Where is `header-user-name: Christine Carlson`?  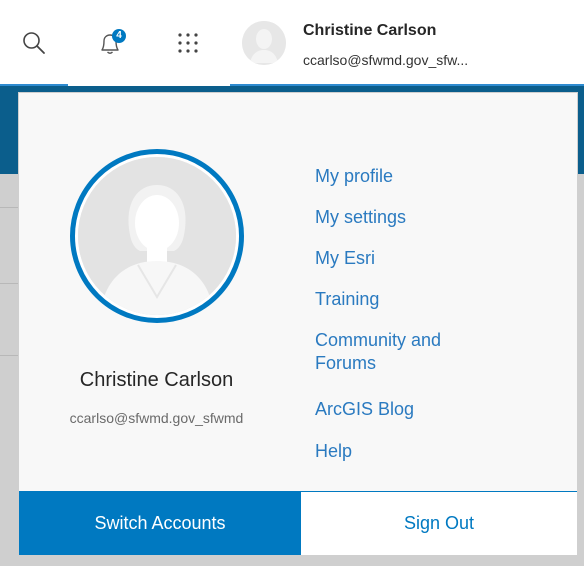 header-user-name: Christine Carlson is located at coordinates (370, 30).